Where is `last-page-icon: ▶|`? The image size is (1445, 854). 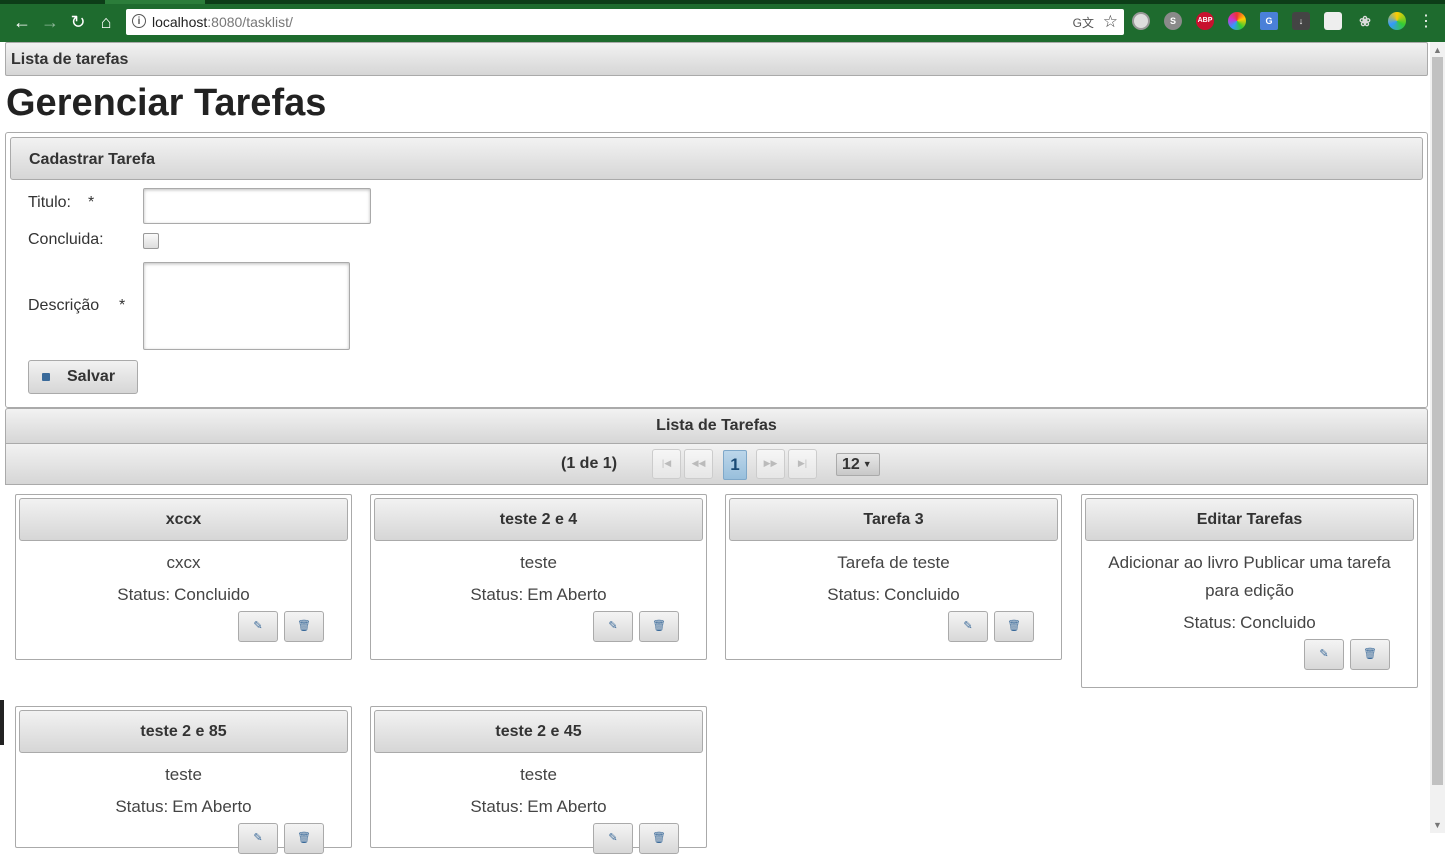 last-page-icon: ▶| is located at coordinates (802, 464).